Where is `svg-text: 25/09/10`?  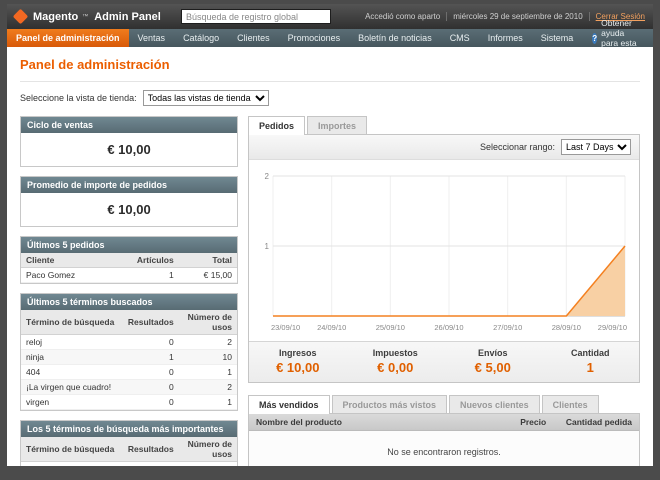
svg-text: 25/09/10 is located at coordinates (390, 327).